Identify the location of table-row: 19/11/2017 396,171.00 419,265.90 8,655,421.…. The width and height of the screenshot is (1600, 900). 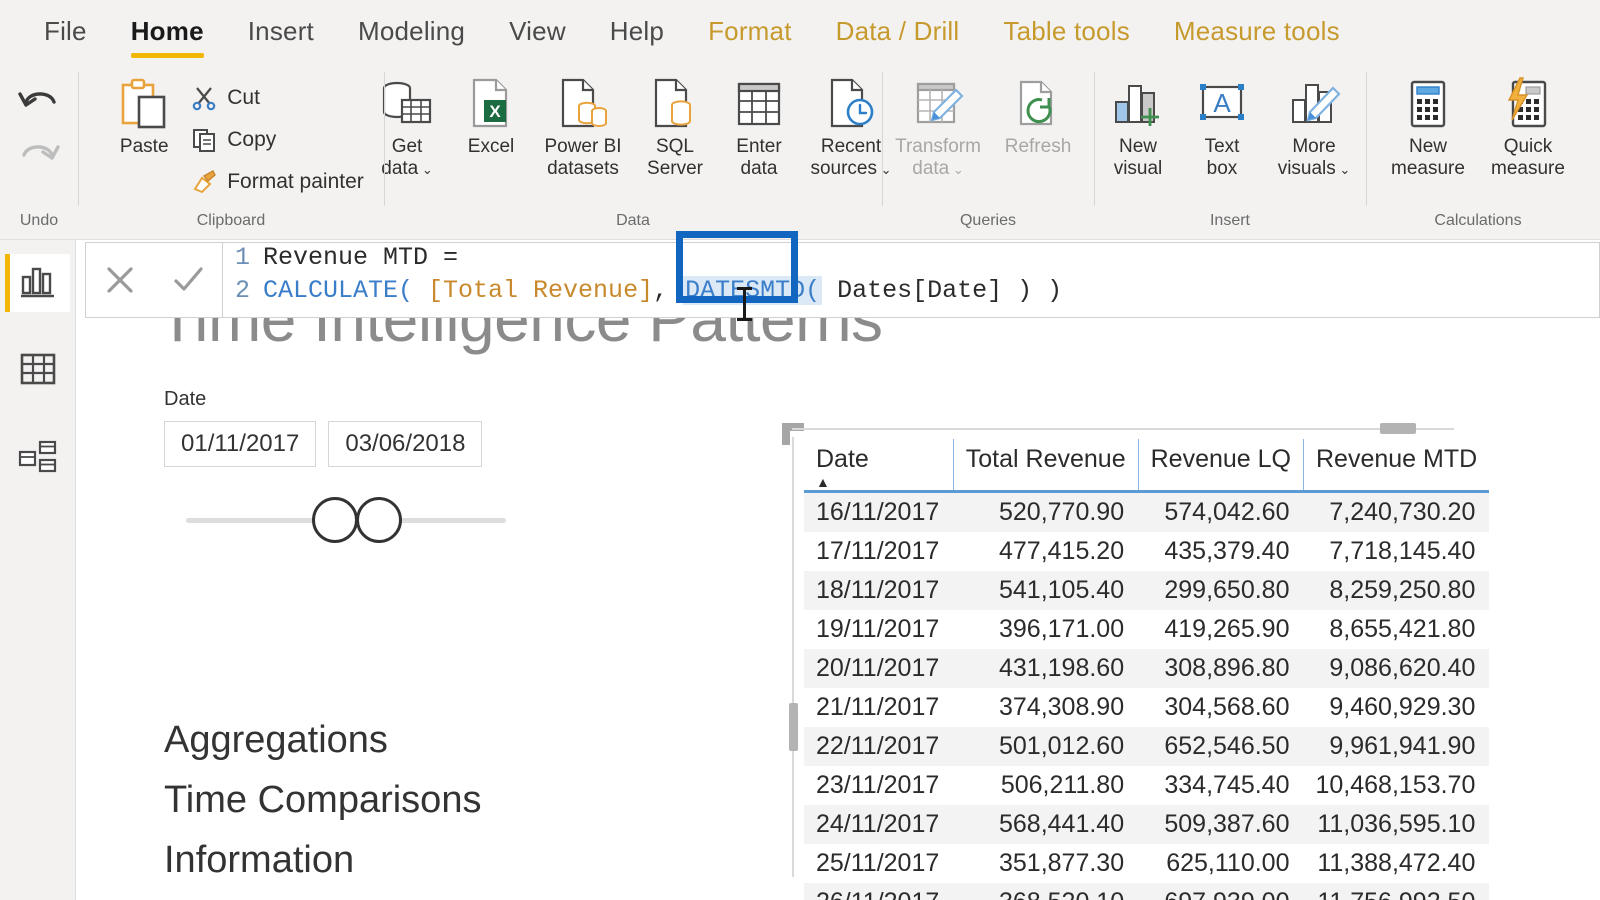
(1146, 629).